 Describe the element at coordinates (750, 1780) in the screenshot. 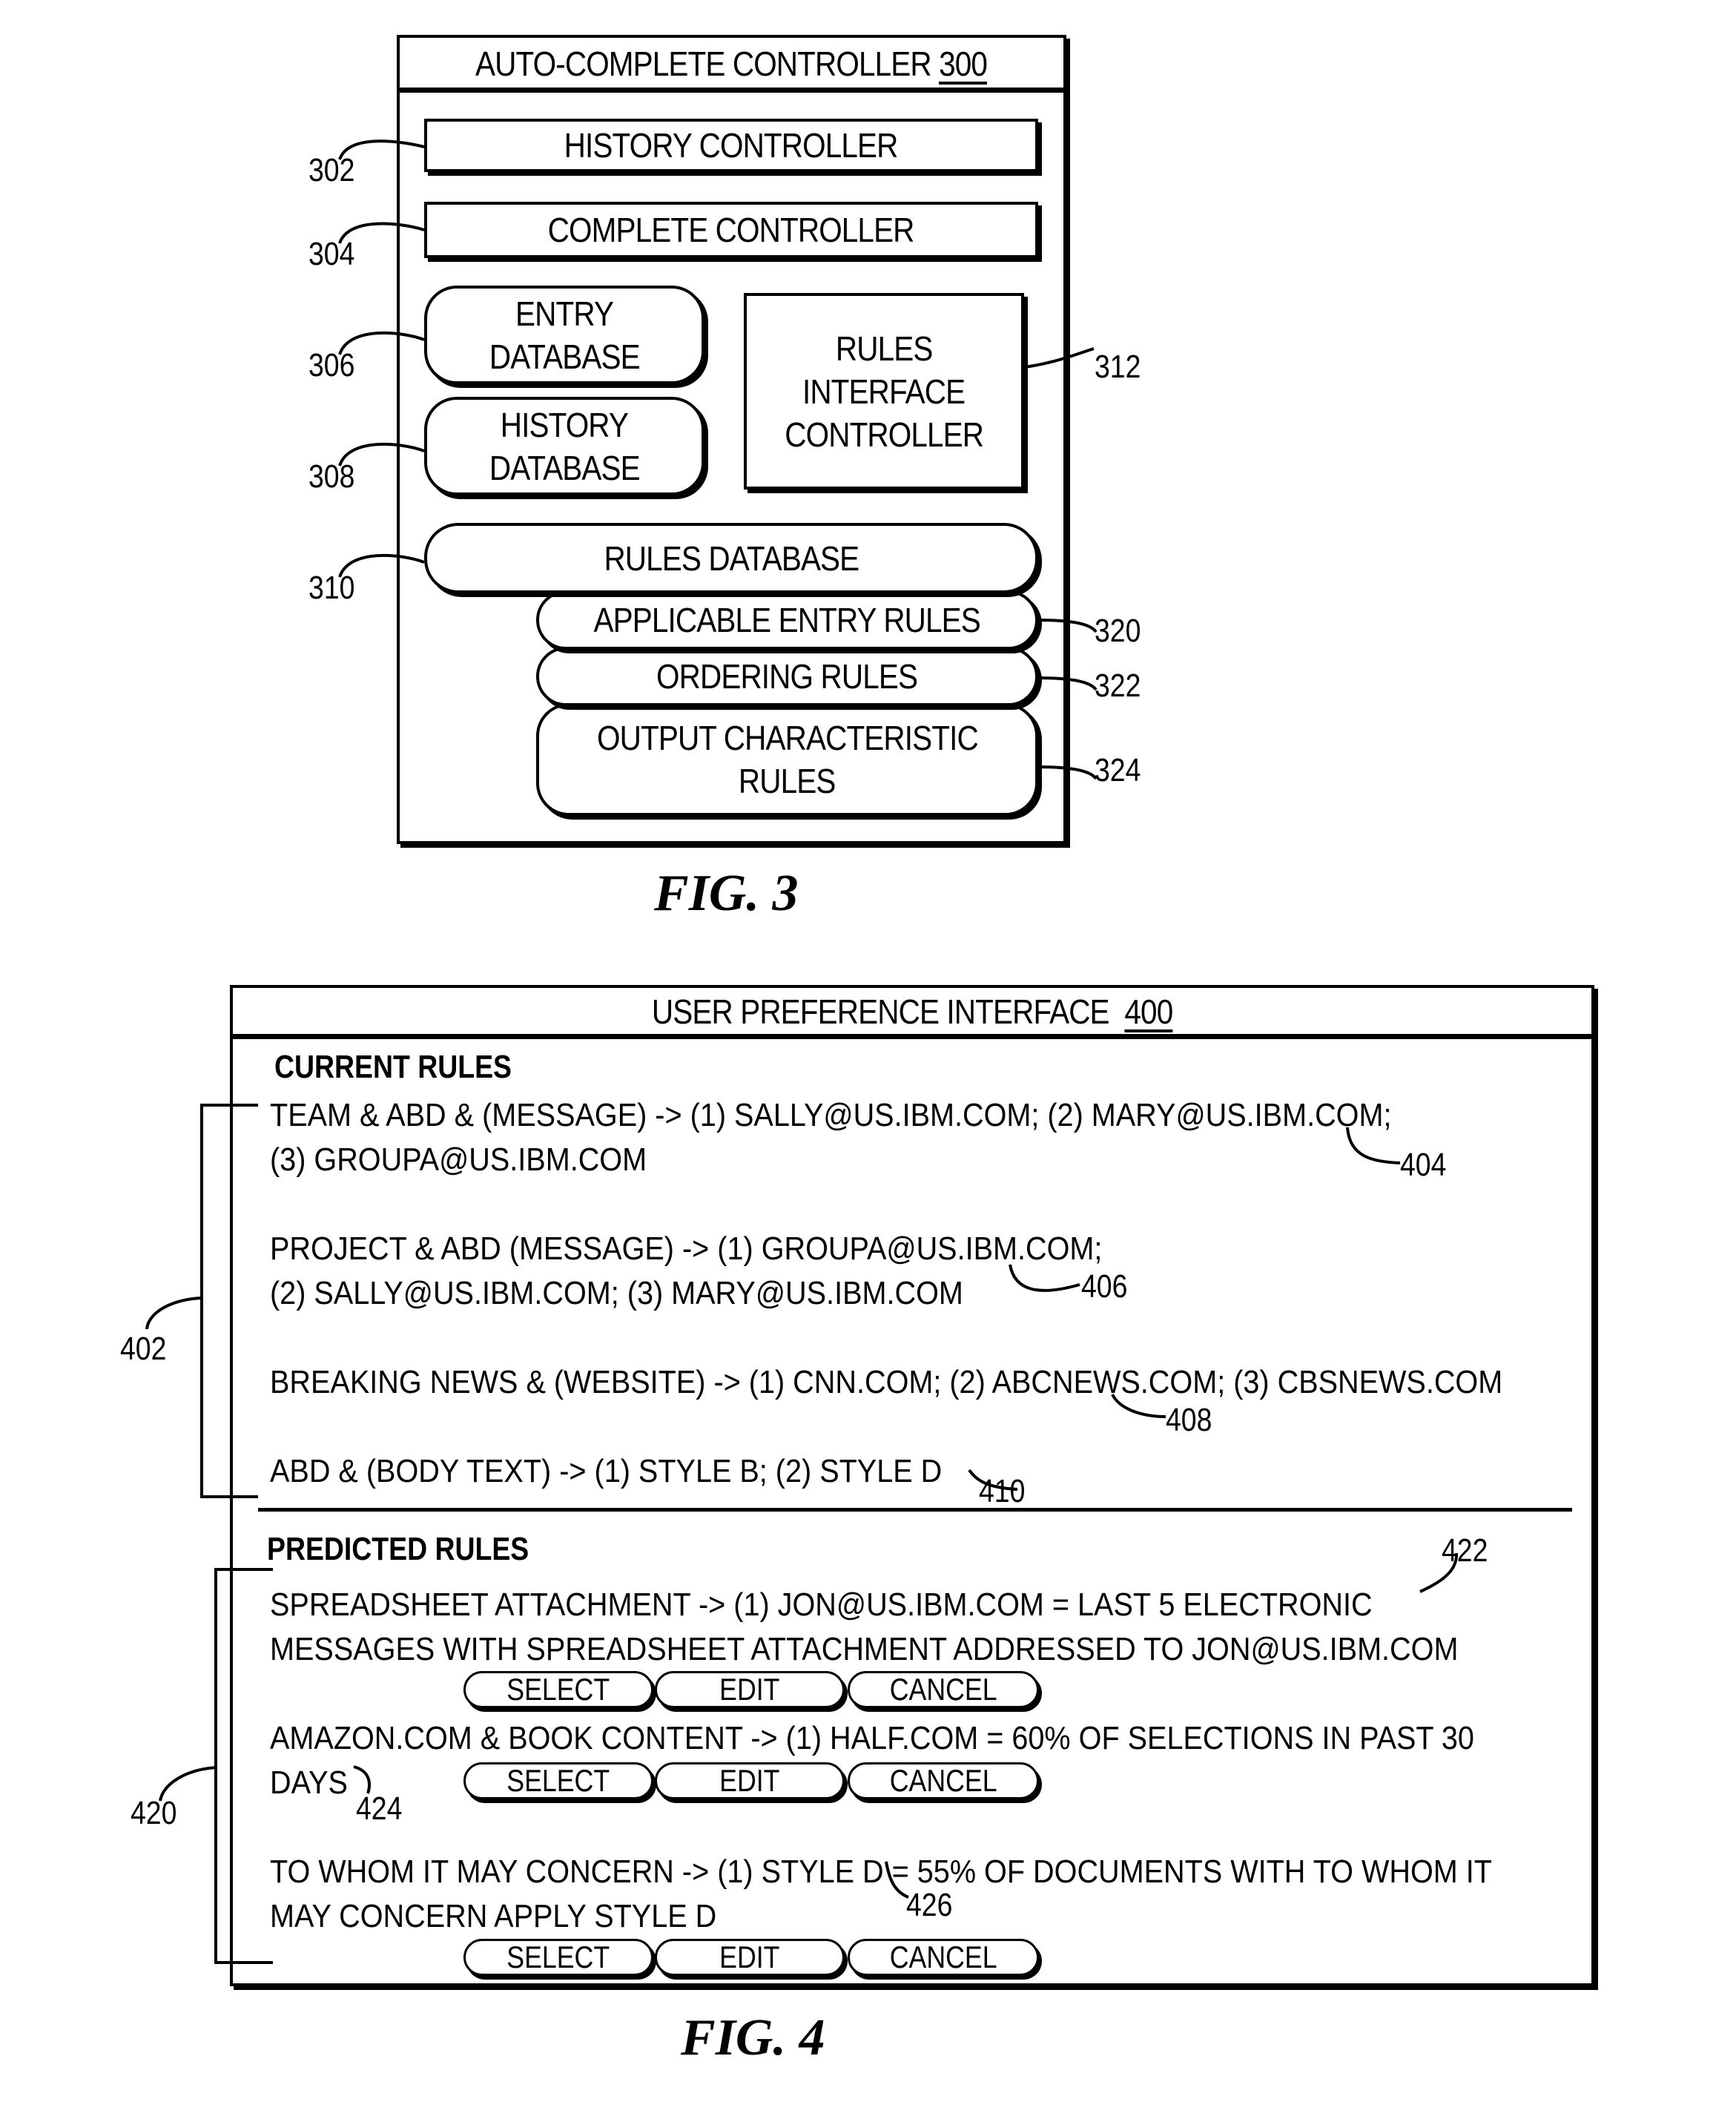

I see `predicted-rule-2-edit-button: EDIT` at that location.